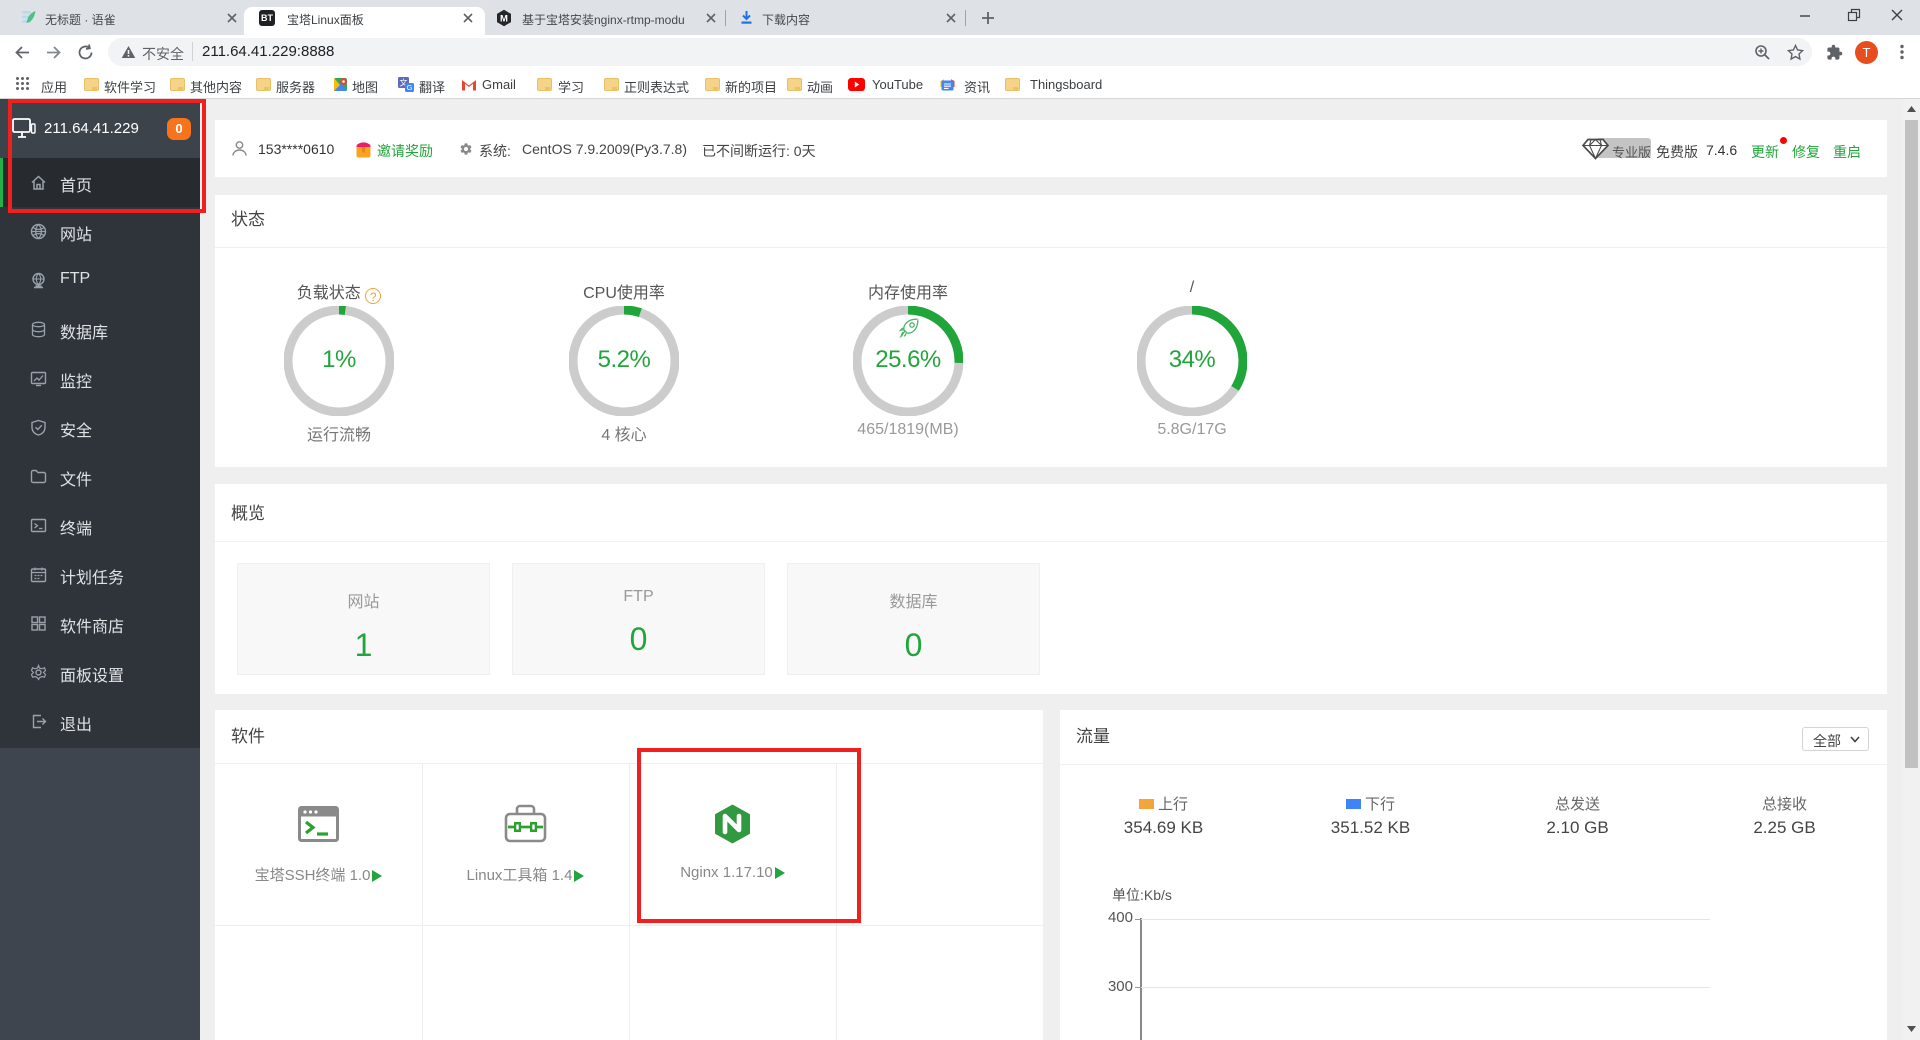 Image resolution: width=1920 pixels, height=1040 pixels. What do you see at coordinates (410, 87) in the screenshot?
I see `svg-text: G` at bounding box center [410, 87].